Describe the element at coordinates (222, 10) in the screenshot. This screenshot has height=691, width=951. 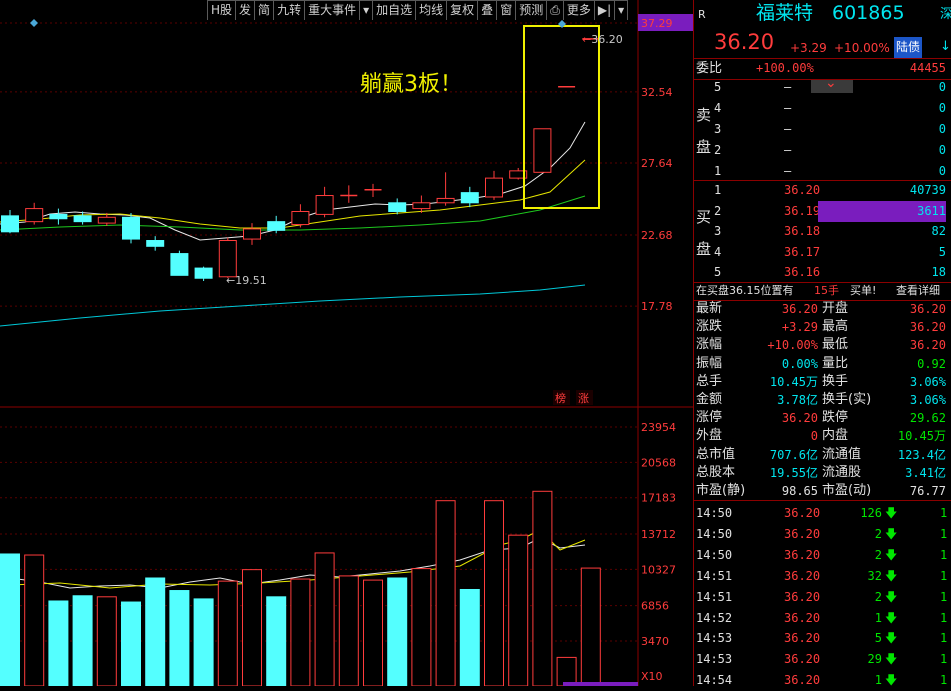
I see `toolbar-item-0: H股` at that location.